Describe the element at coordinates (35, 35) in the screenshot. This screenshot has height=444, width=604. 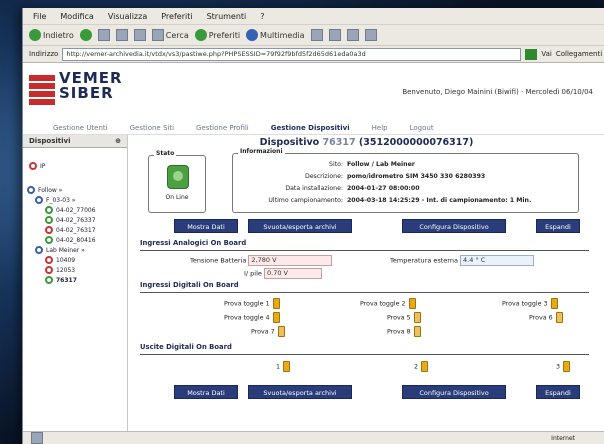
I see `back-arrow-icon` at that location.